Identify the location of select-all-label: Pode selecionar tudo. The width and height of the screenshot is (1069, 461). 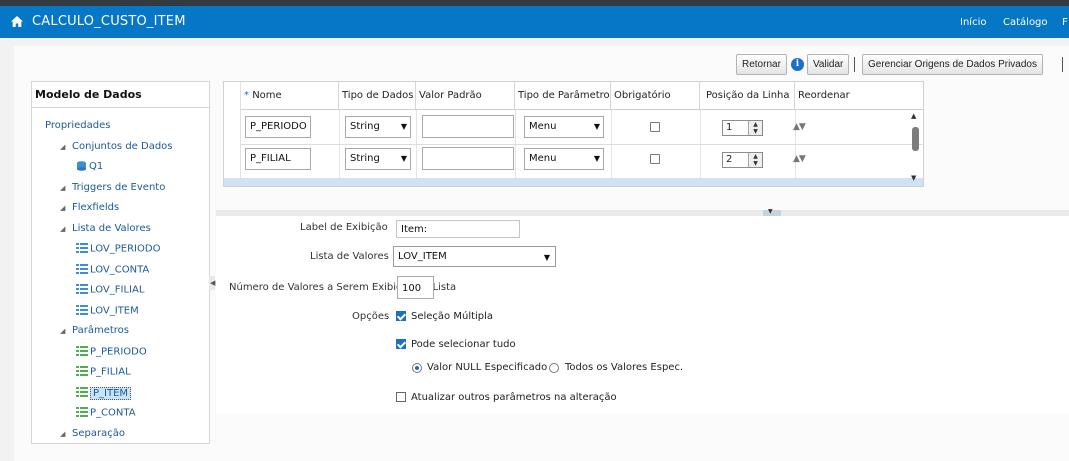
(463, 344).